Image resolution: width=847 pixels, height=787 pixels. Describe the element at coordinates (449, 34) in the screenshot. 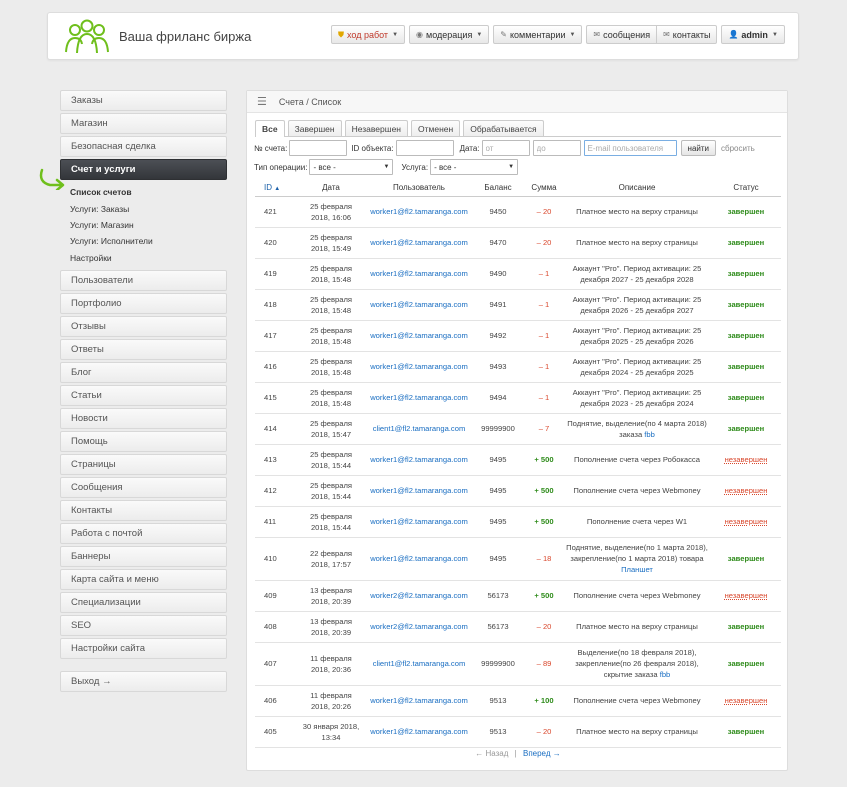

I see `moderation-menu-button: ◉ модерация ▼` at that location.